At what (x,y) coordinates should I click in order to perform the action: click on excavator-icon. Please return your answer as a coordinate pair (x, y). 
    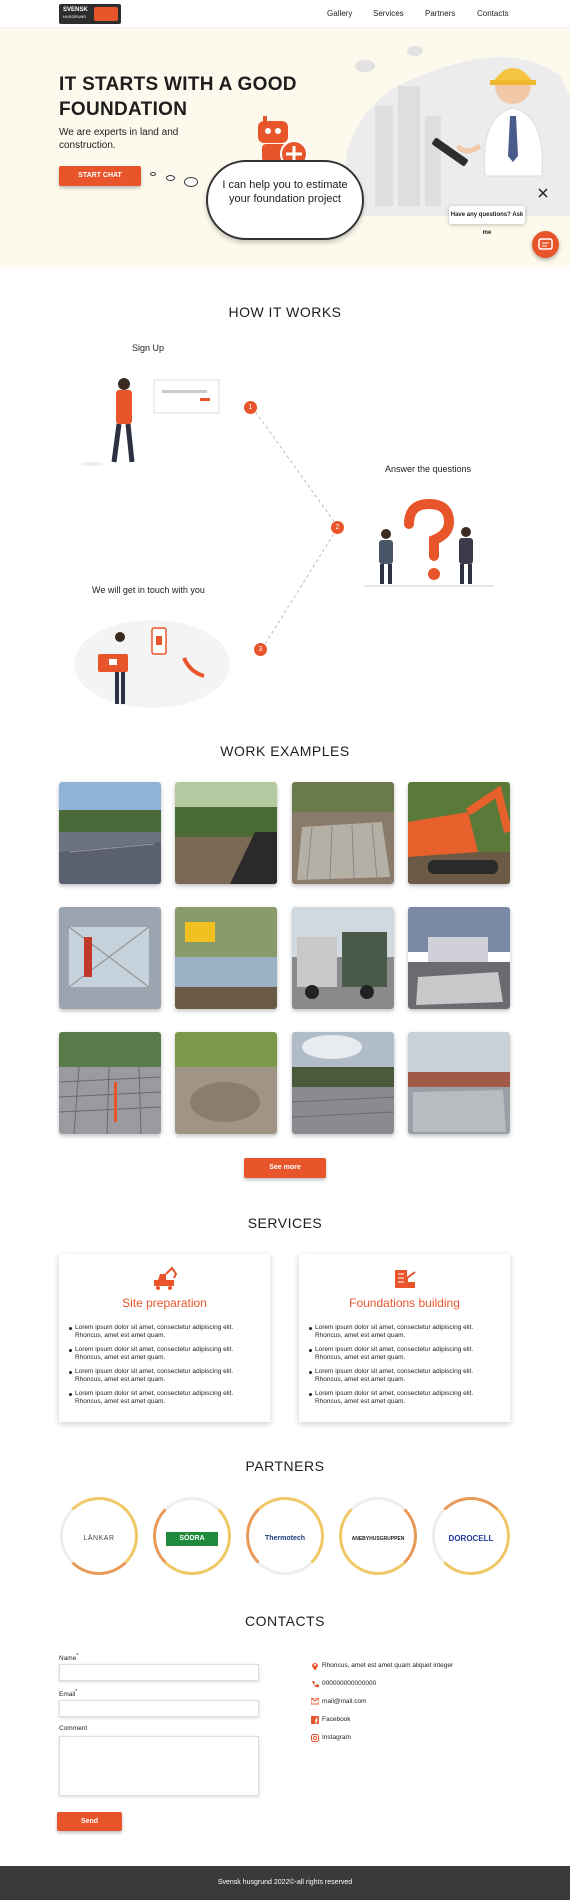
    Looking at the image, I should click on (166, 1278).